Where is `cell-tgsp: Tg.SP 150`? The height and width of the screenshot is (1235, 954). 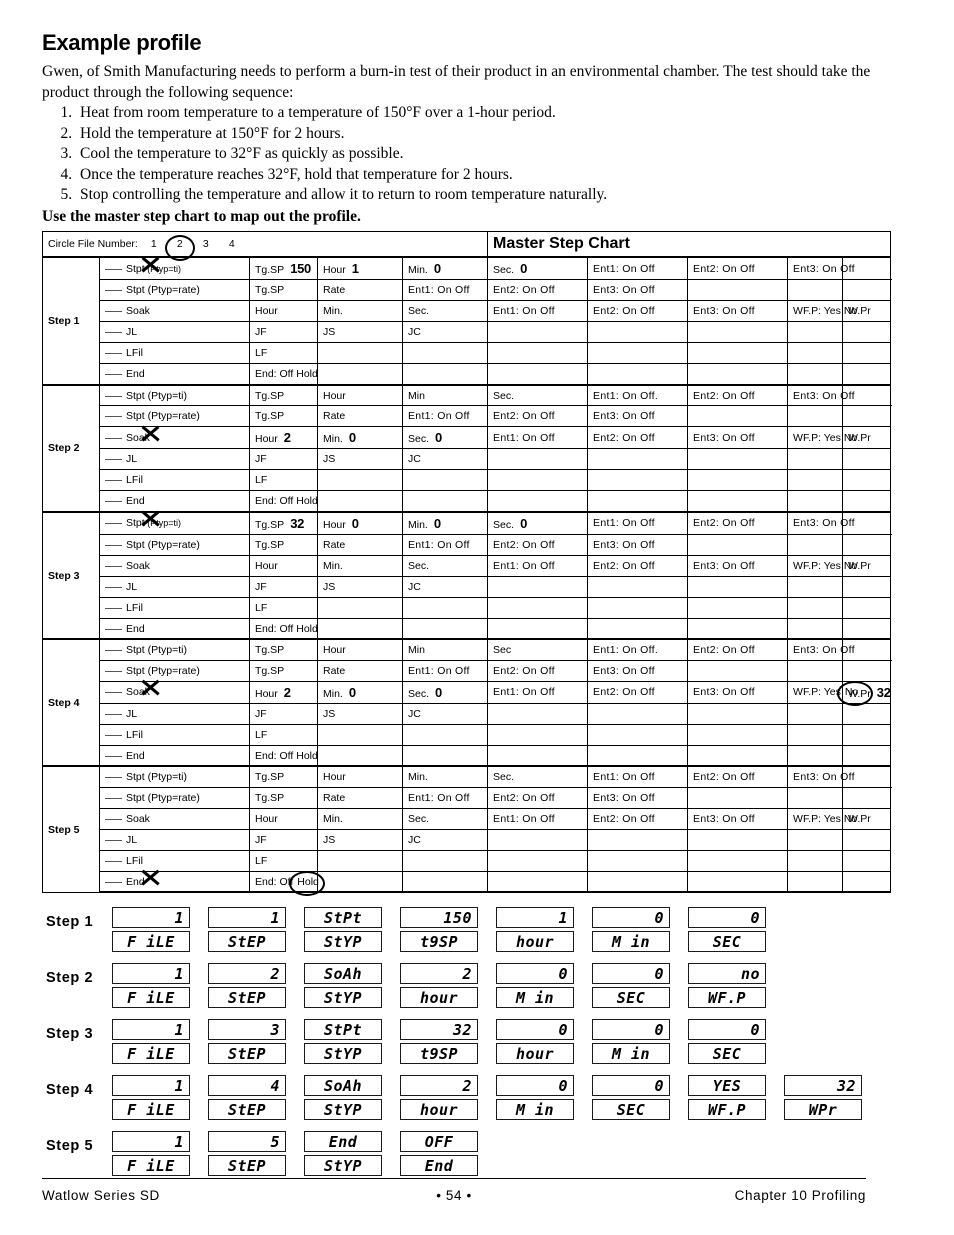 cell-tgsp: Tg.SP 150 is located at coordinates (283, 268).